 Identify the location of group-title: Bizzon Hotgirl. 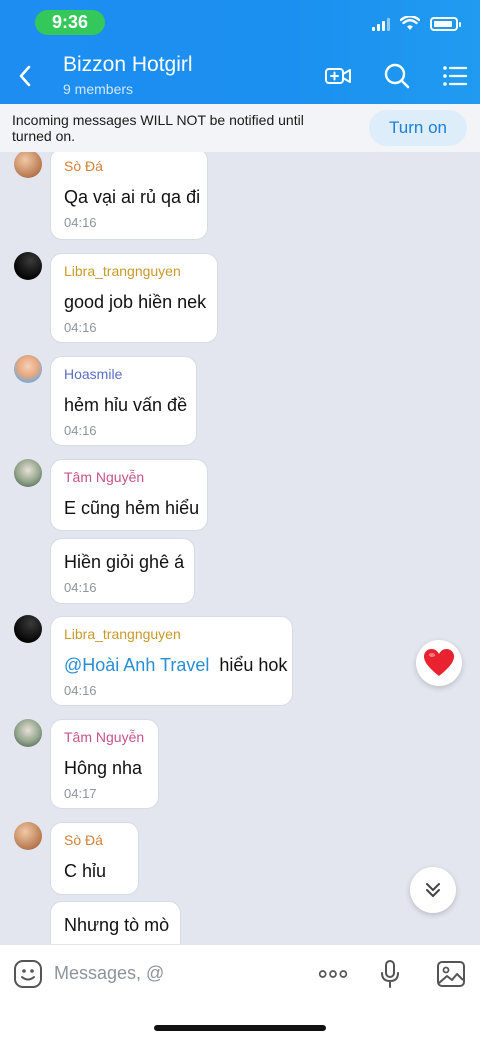
(128, 65).